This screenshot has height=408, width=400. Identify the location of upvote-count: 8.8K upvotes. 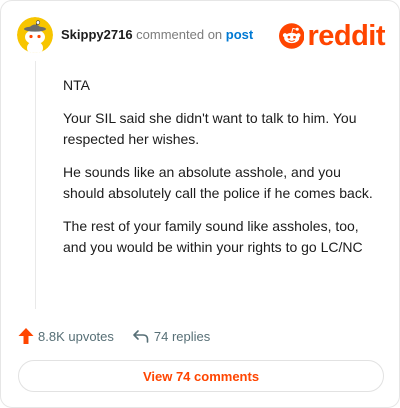
(76, 336).